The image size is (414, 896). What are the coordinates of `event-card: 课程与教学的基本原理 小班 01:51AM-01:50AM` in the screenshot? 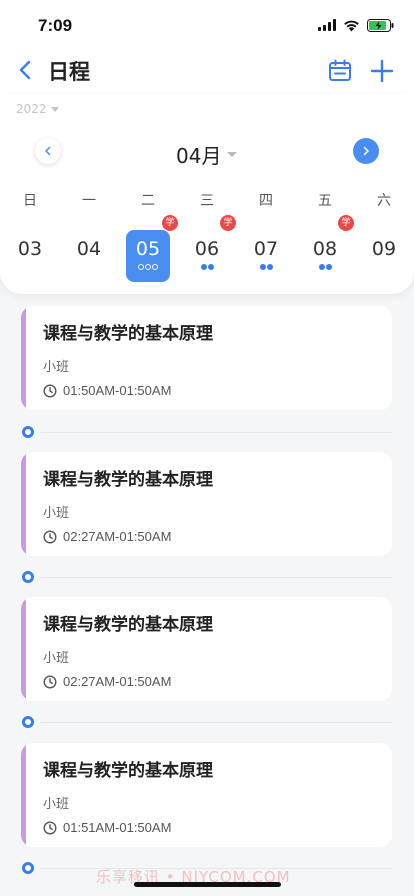 It's located at (206, 795).